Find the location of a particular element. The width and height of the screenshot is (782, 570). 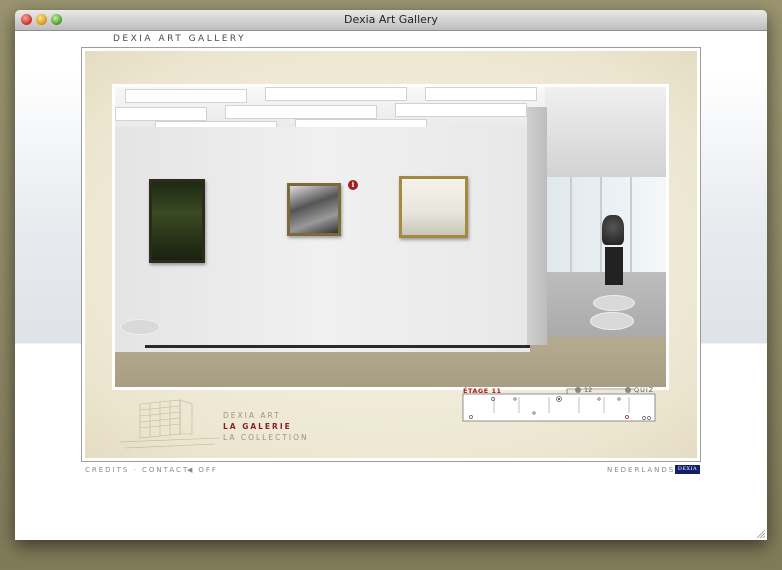

credits-contact-link: CREDITS · CONTACT is located at coordinates (137, 470).